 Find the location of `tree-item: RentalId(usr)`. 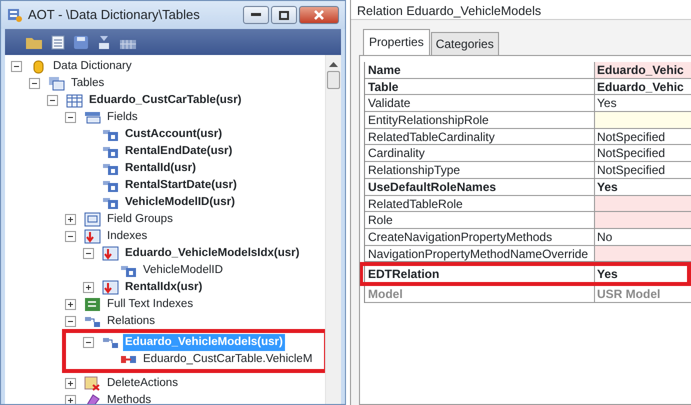

tree-item: RentalId(usr) is located at coordinates (160, 169).